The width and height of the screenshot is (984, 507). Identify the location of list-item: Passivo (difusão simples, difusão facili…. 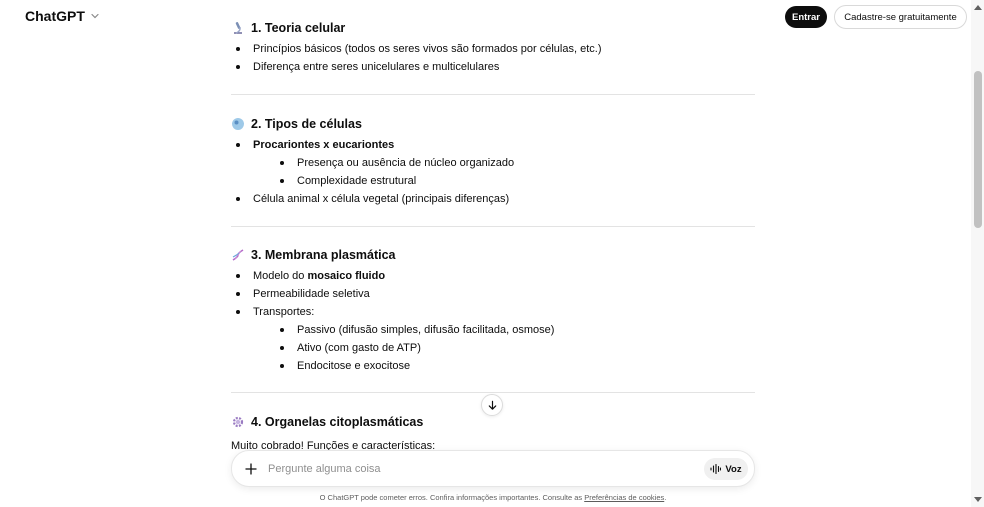
(515, 330).